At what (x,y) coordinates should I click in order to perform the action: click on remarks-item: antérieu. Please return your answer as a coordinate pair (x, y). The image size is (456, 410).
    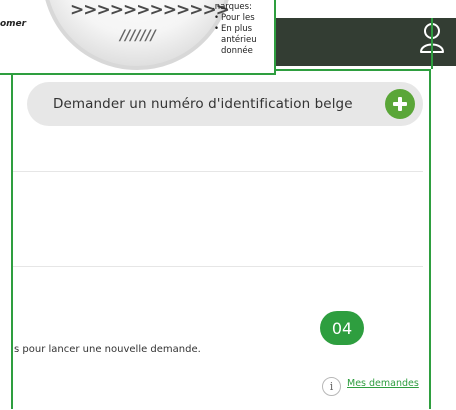
    Looking at the image, I should click on (243, 40).